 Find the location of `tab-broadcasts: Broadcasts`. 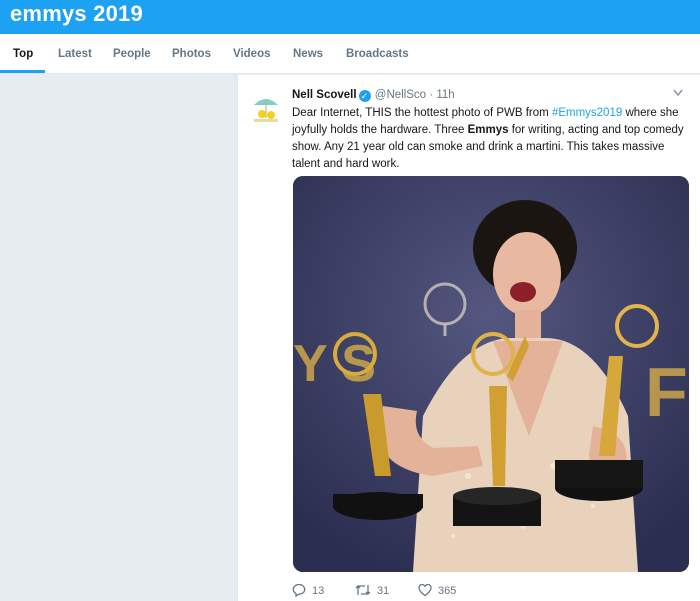

tab-broadcasts: Broadcasts is located at coordinates (377, 54).